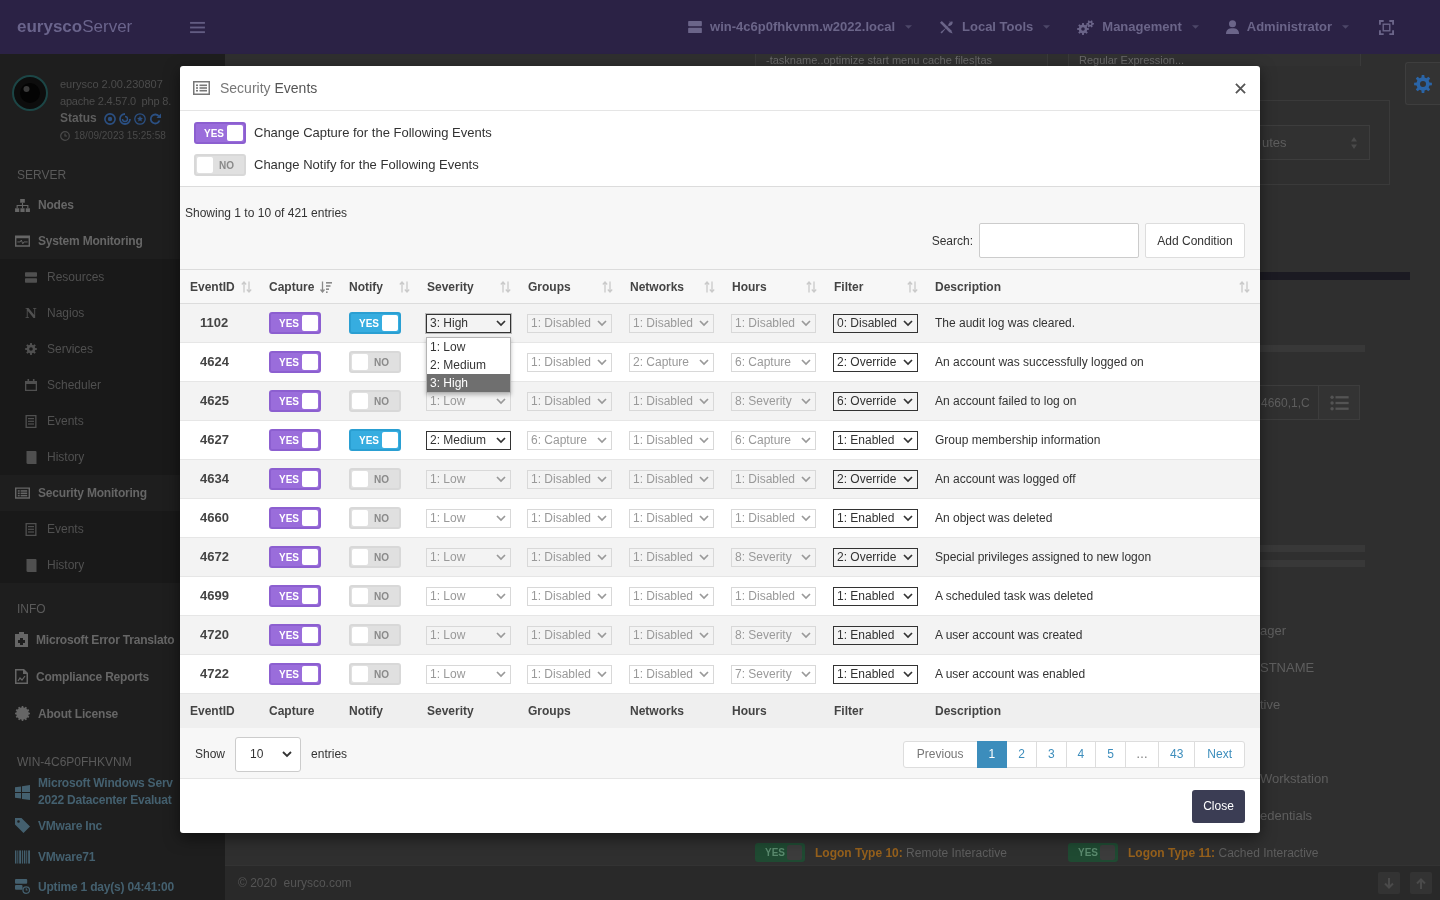 This screenshot has height=900, width=1440. Describe the element at coordinates (89, 639) in the screenshot. I see `sidebar-item: Microsoft Error Translato` at that location.